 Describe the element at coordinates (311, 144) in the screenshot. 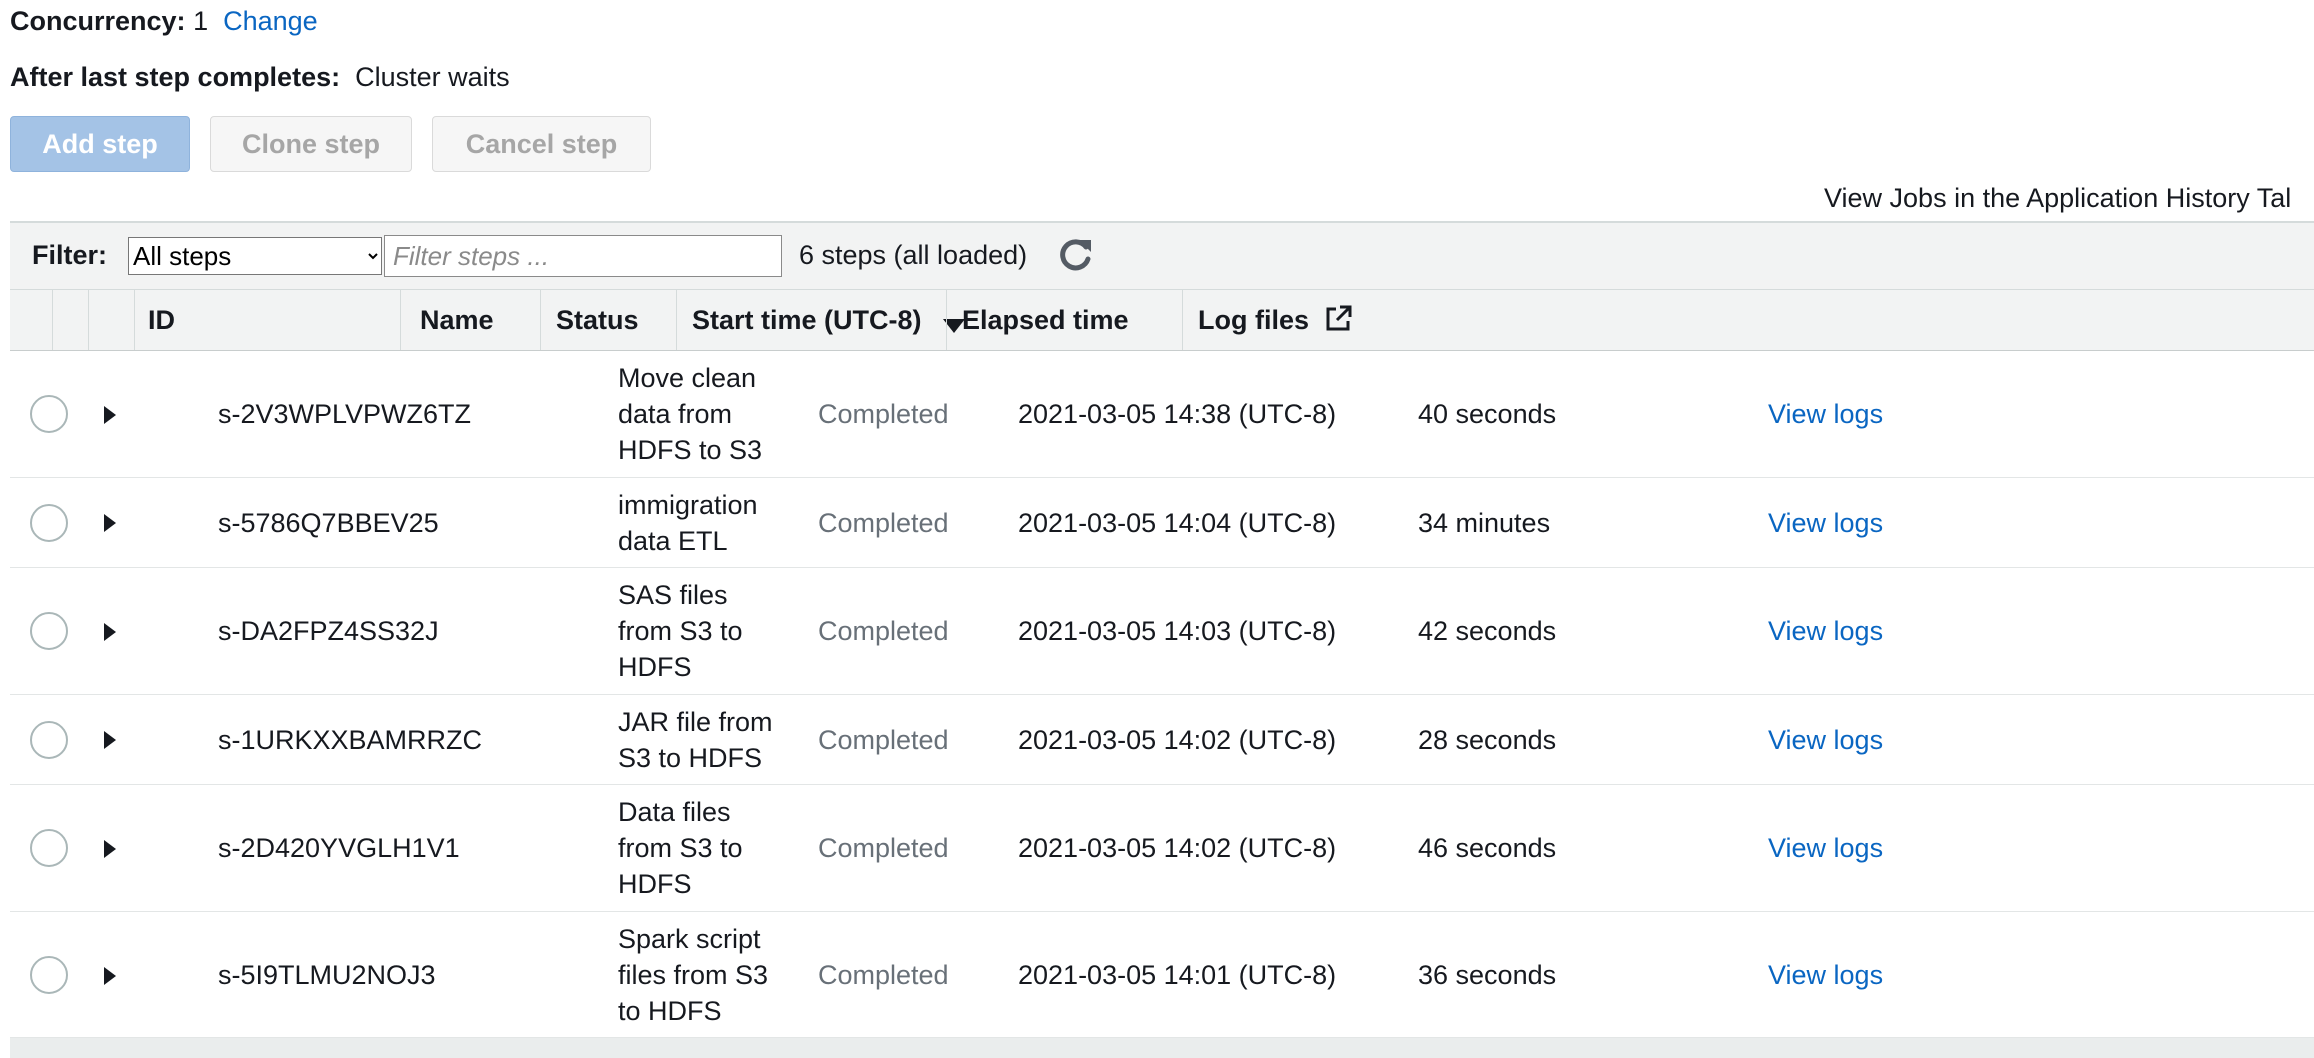

I see `clone-step-button: Clone step` at that location.